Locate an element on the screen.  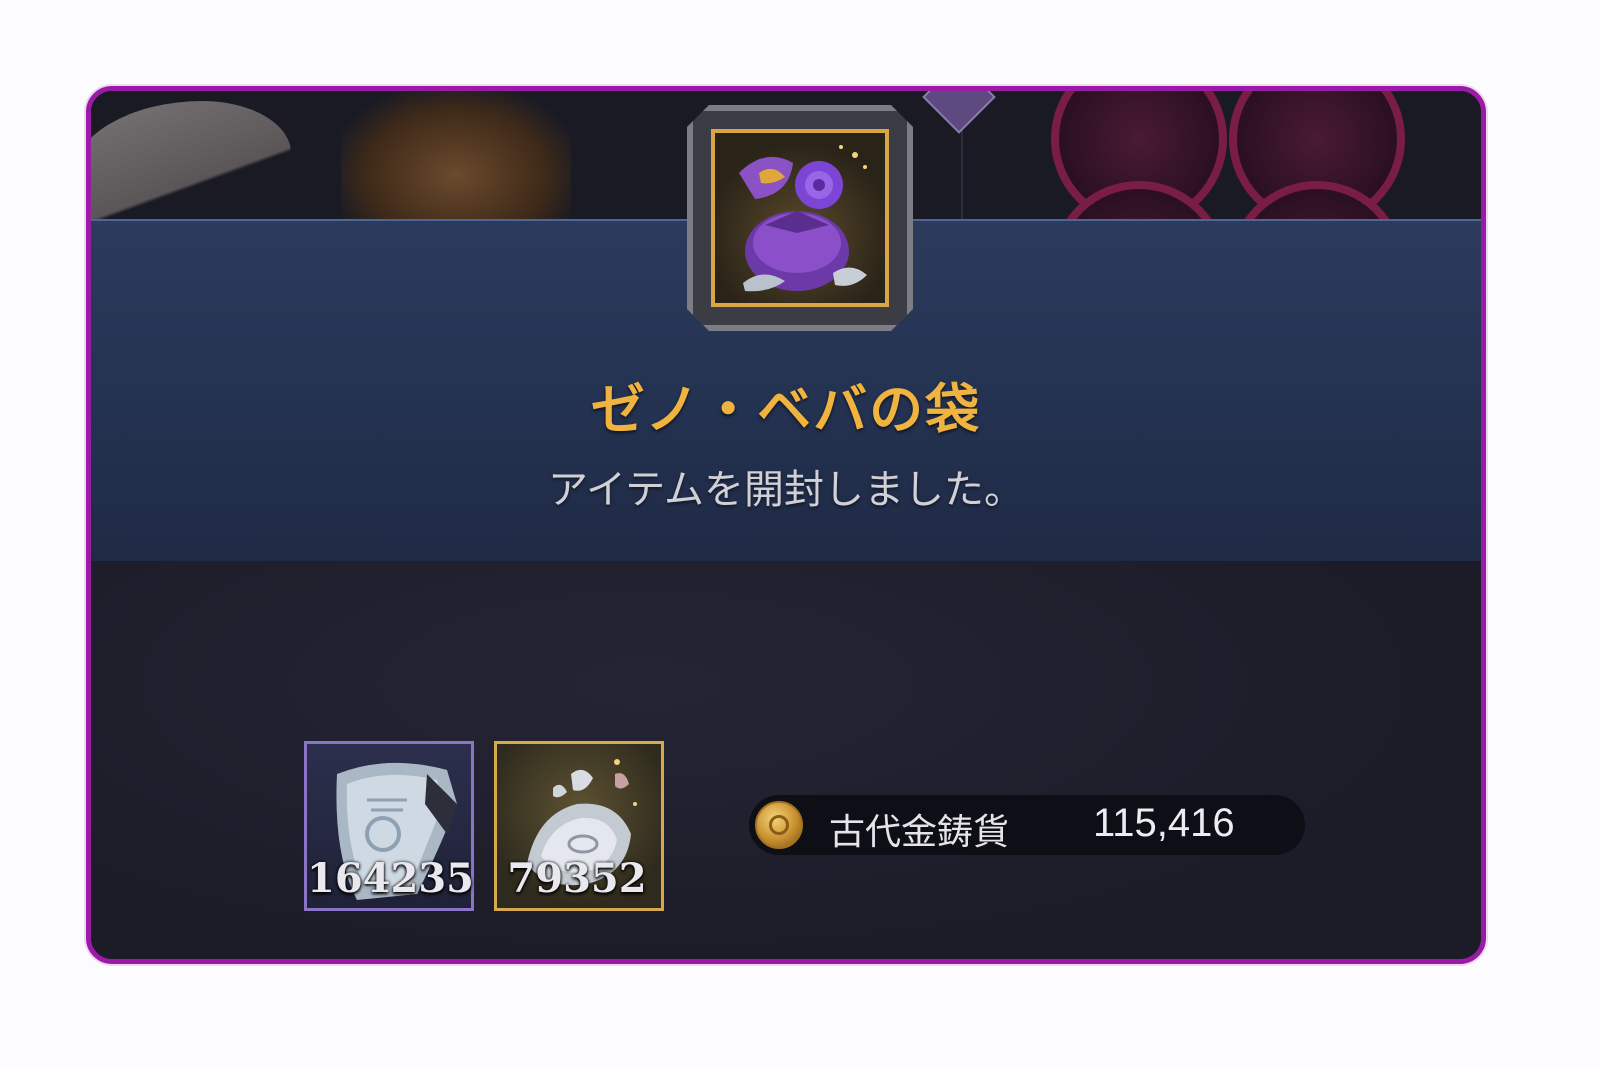
character-ear is located at coordinates (191, 166).